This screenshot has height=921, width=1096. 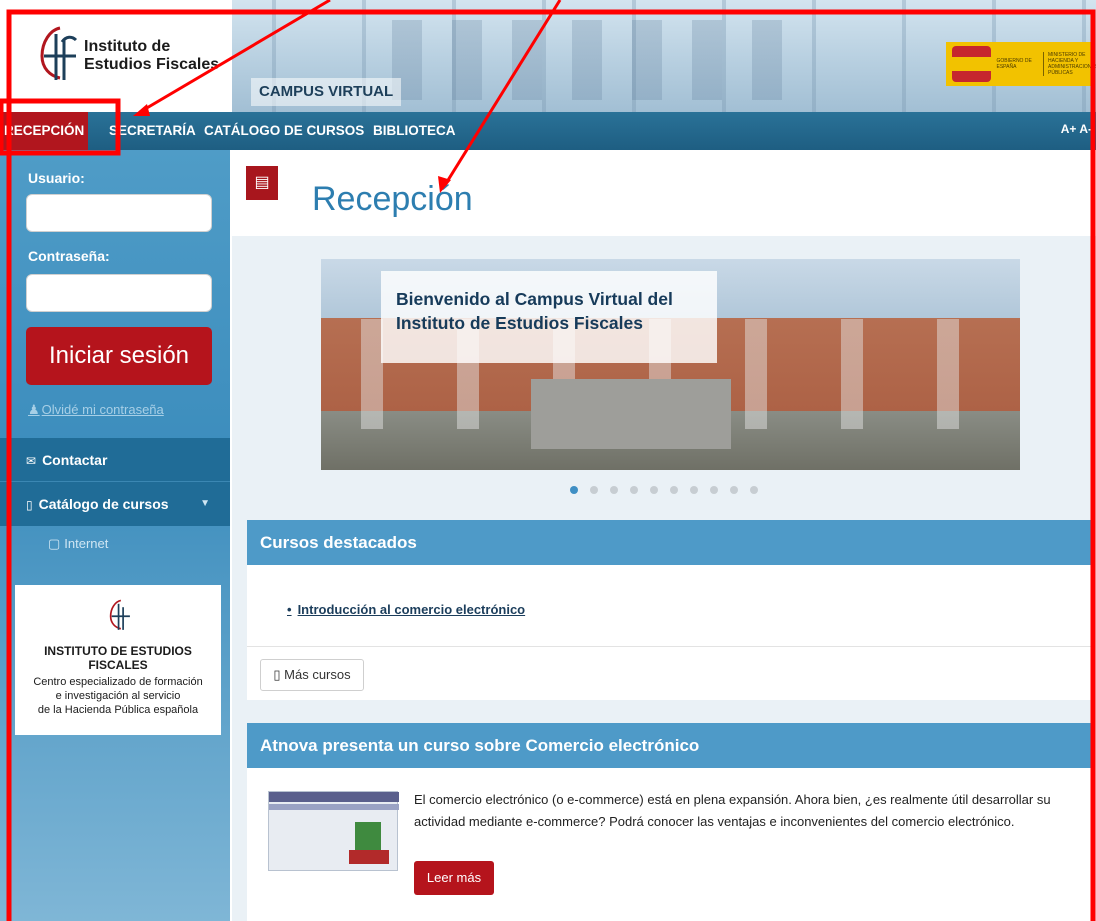 I want to click on more-courses-button: ▯ Más cursos, so click(x=312, y=675).